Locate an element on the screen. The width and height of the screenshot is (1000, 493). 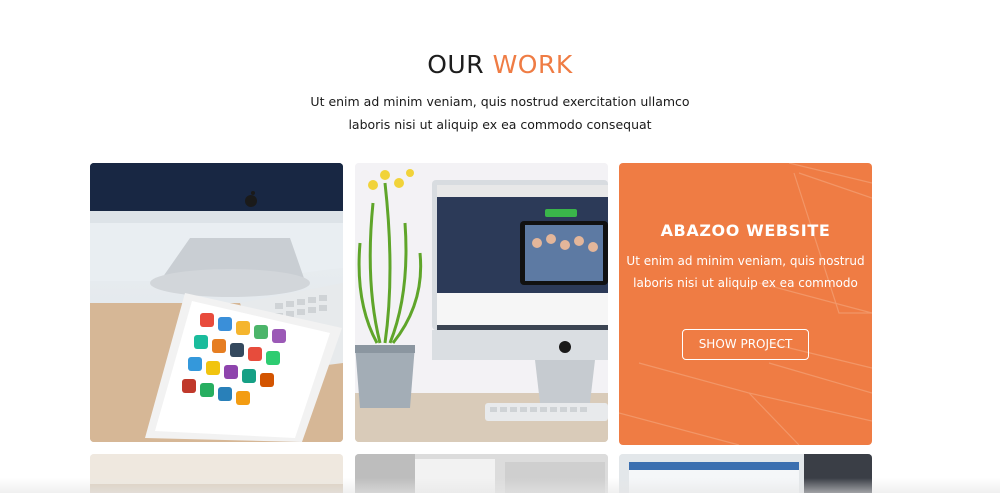
page-bottom-shadow is located at coordinates (500, 485).